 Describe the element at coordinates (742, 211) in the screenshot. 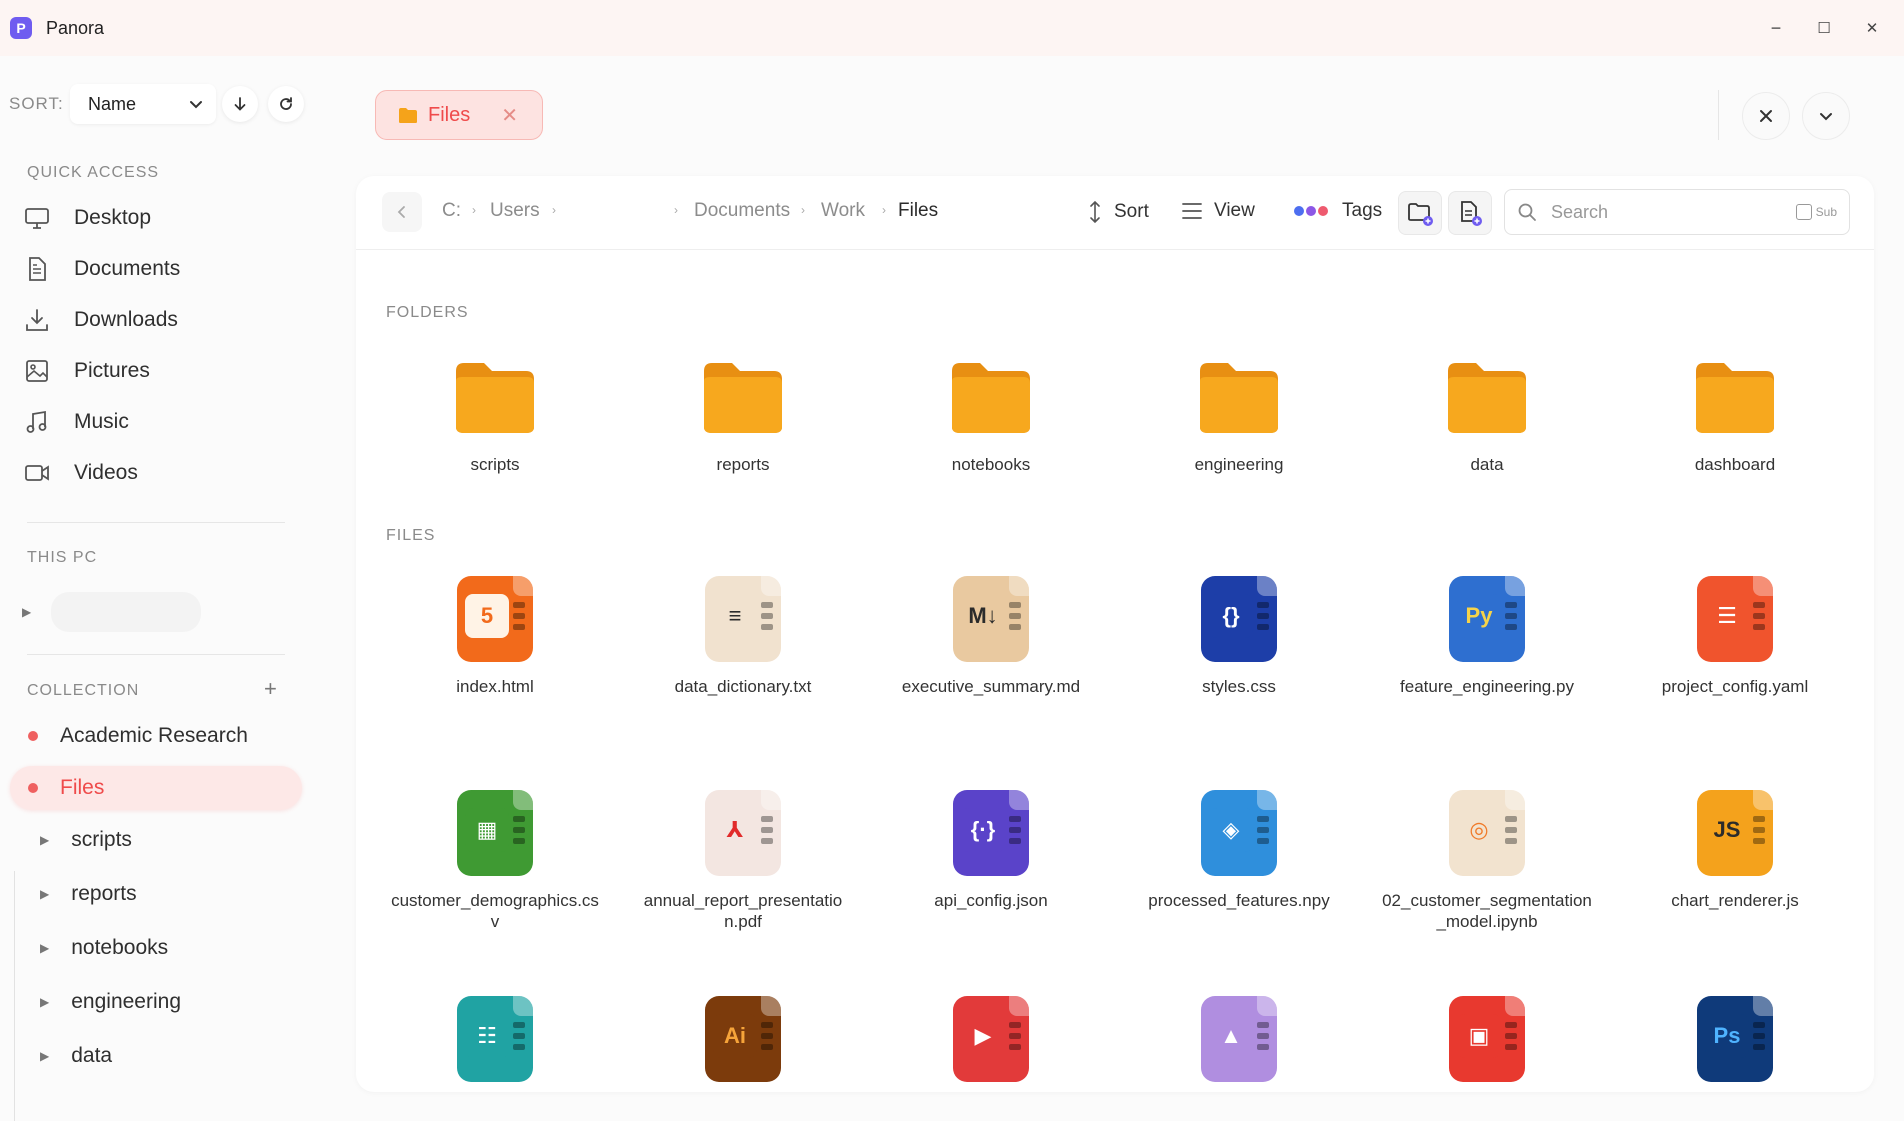

I see `breadcrumb-item: Documents` at that location.